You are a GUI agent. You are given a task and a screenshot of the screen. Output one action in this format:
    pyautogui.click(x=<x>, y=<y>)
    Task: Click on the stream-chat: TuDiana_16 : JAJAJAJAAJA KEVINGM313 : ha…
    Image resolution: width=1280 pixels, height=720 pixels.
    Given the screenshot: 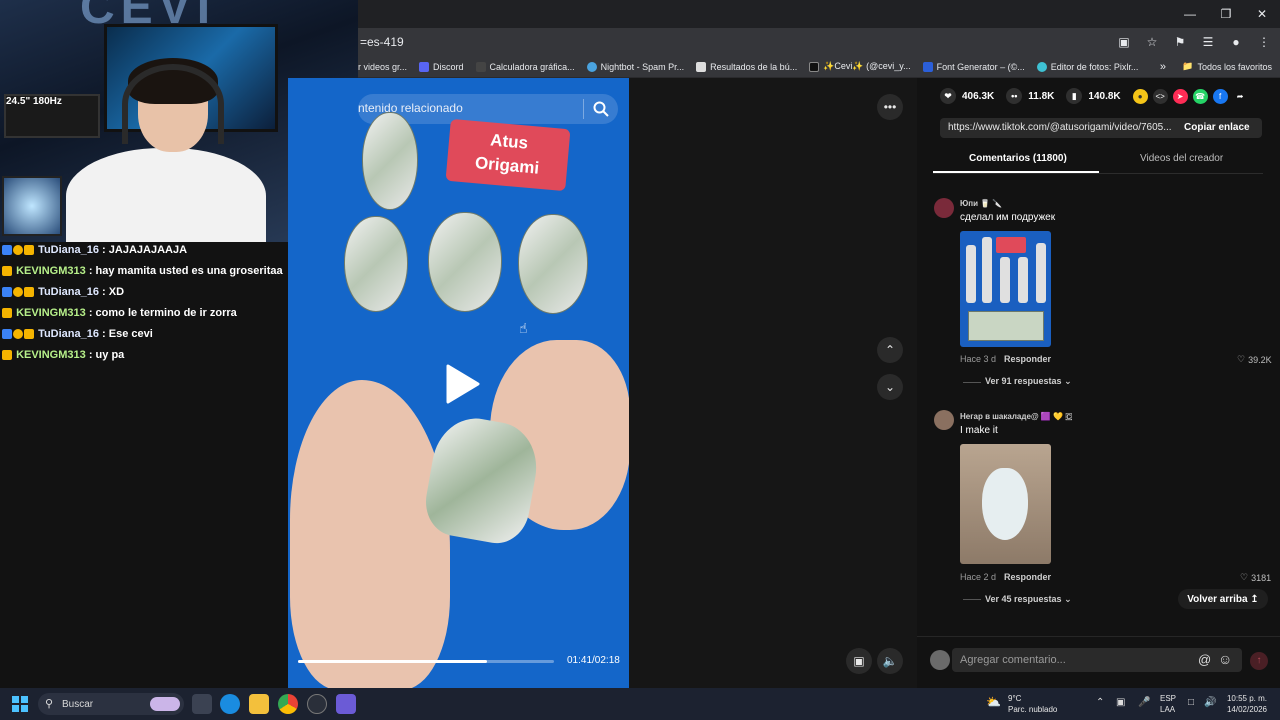 What is the action you would take?
    pyautogui.click(x=144, y=465)
    